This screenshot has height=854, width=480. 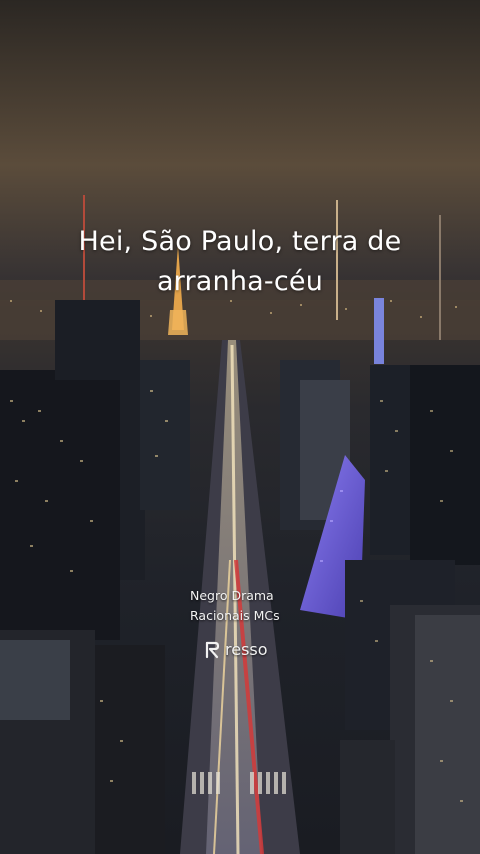 What do you see at coordinates (232, 595) in the screenshot?
I see `track-title: Negro Drama` at bounding box center [232, 595].